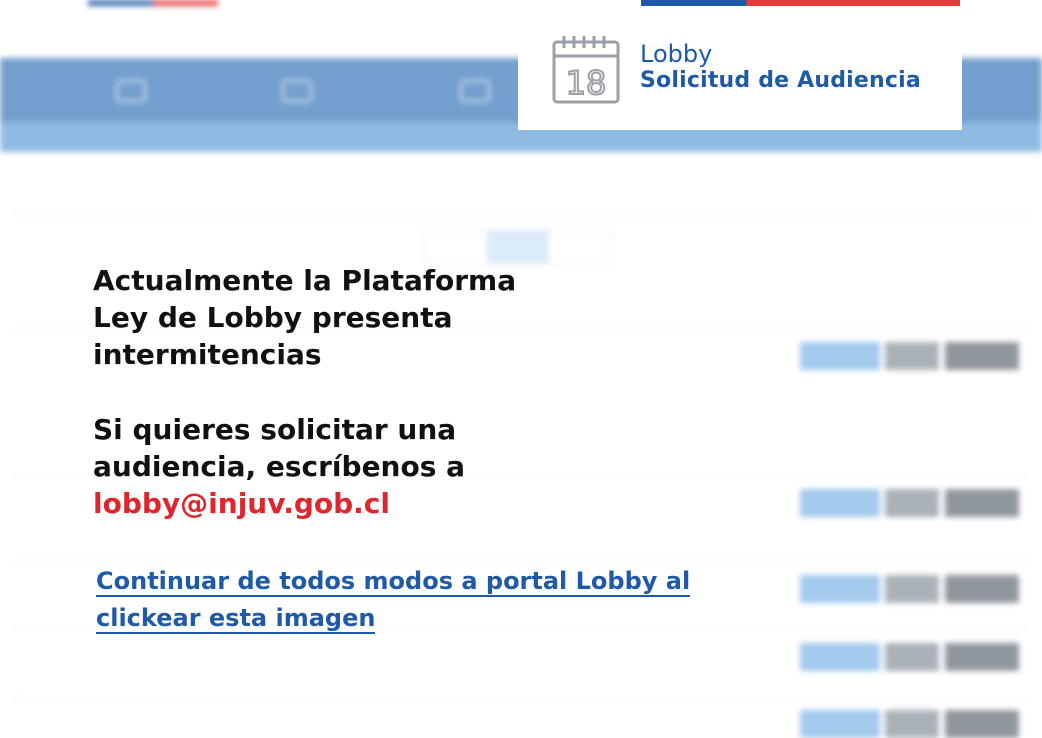 This screenshot has width=1042, height=738. I want to click on divider, so click(521, 213).